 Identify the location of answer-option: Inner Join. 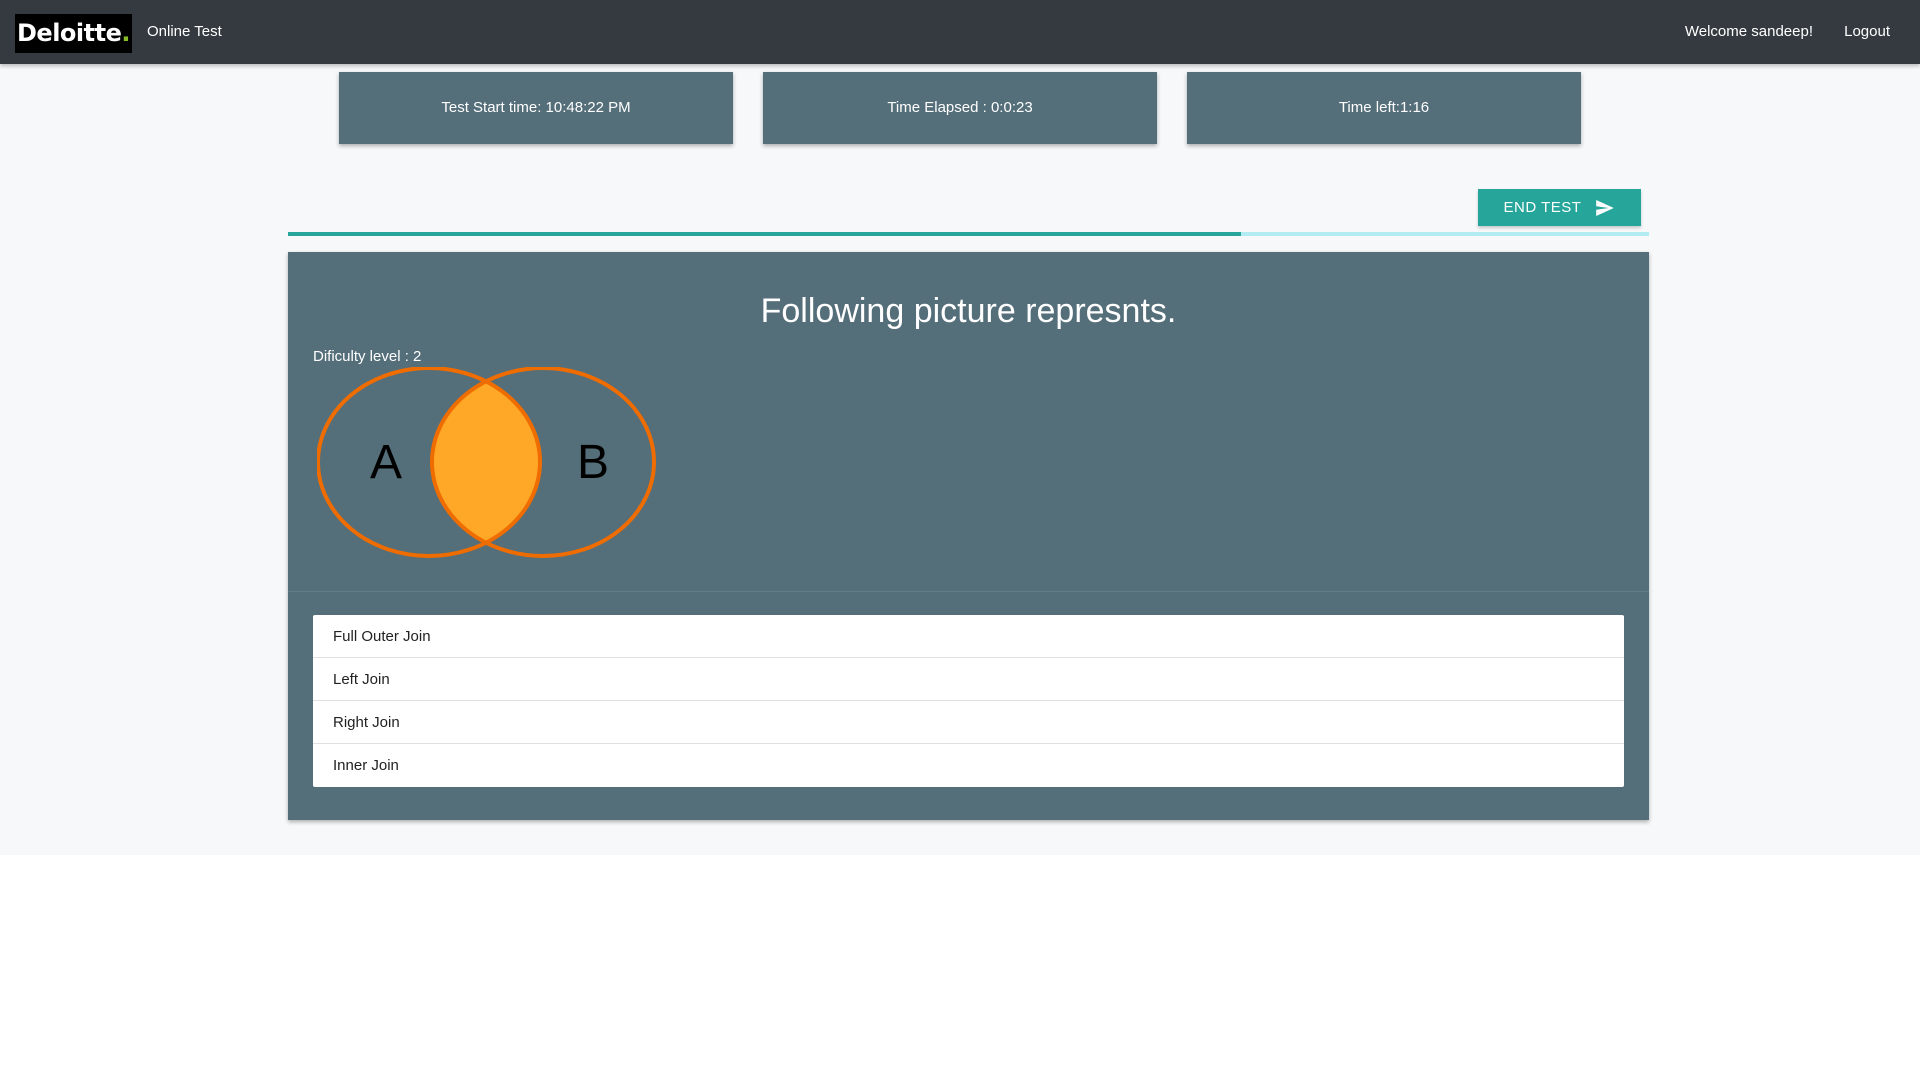
(968, 765).